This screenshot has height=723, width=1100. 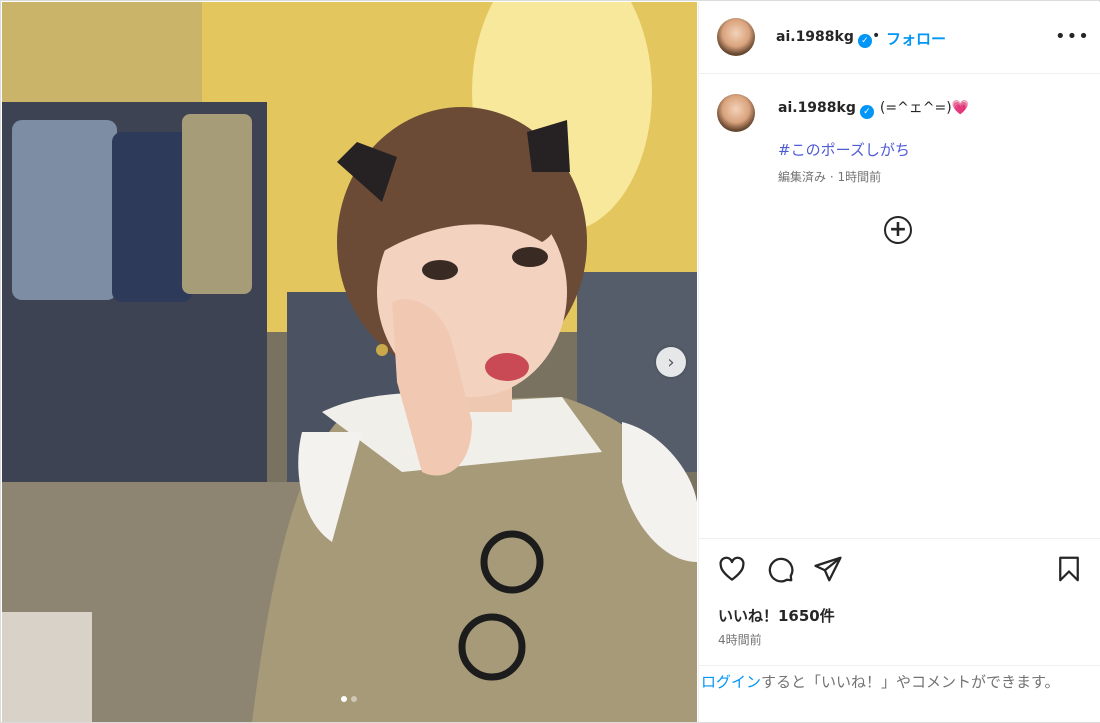 I want to click on caption-username-text: ai.1988kg, so click(x=817, y=108).